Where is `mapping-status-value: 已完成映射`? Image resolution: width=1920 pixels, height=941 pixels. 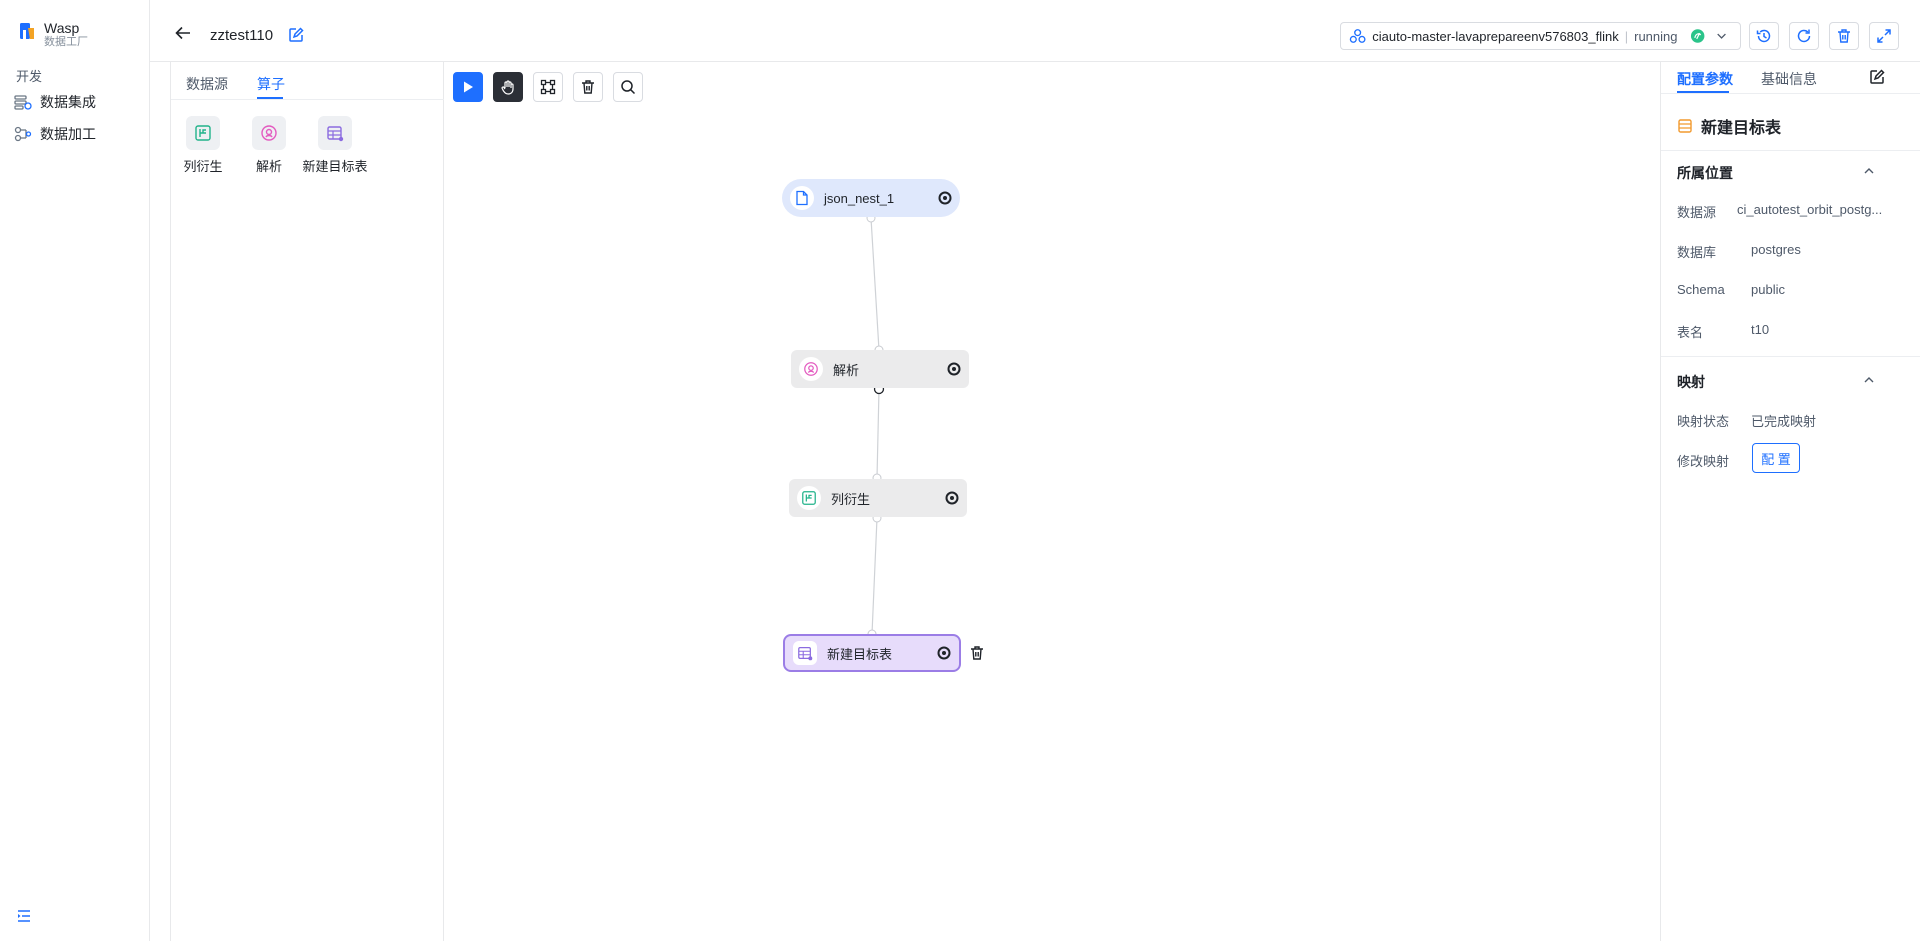 mapping-status-value: 已完成映射 is located at coordinates (1784, 421).